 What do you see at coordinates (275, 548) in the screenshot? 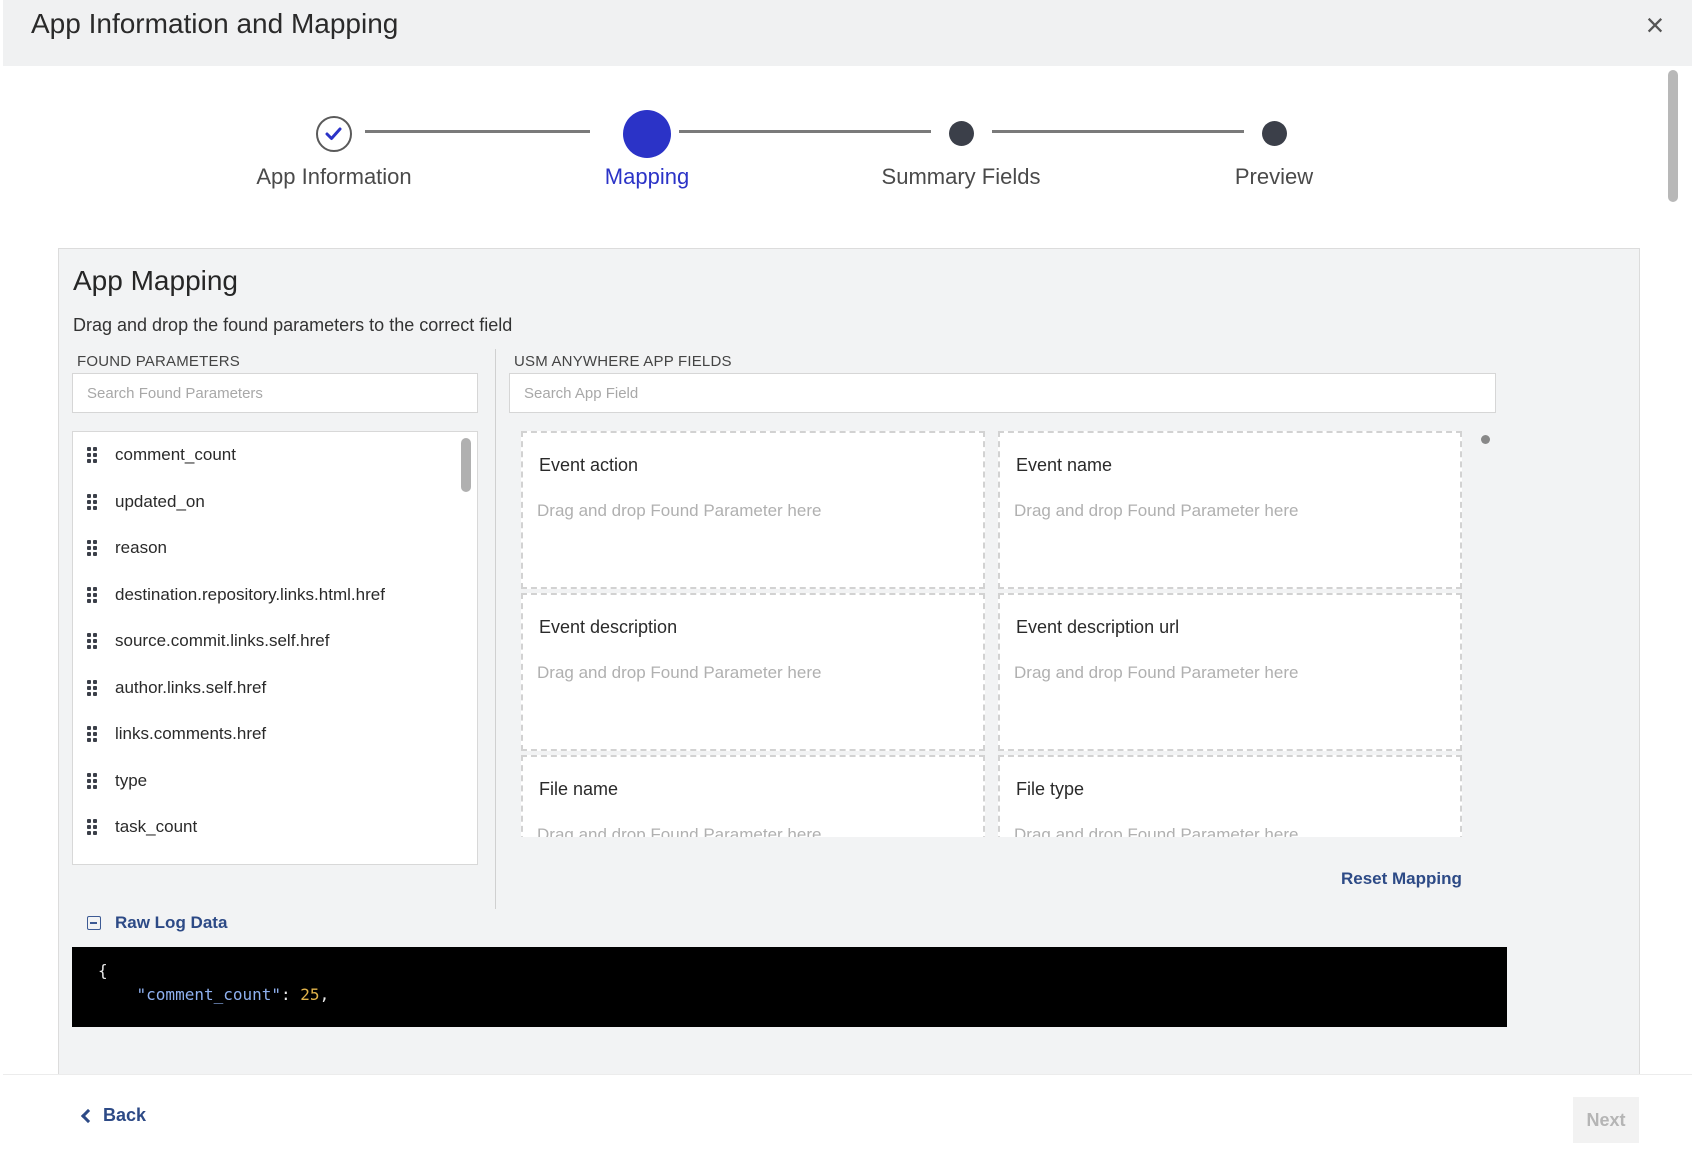
I see `parameter-item: reason` at bounding box center [275, 548].